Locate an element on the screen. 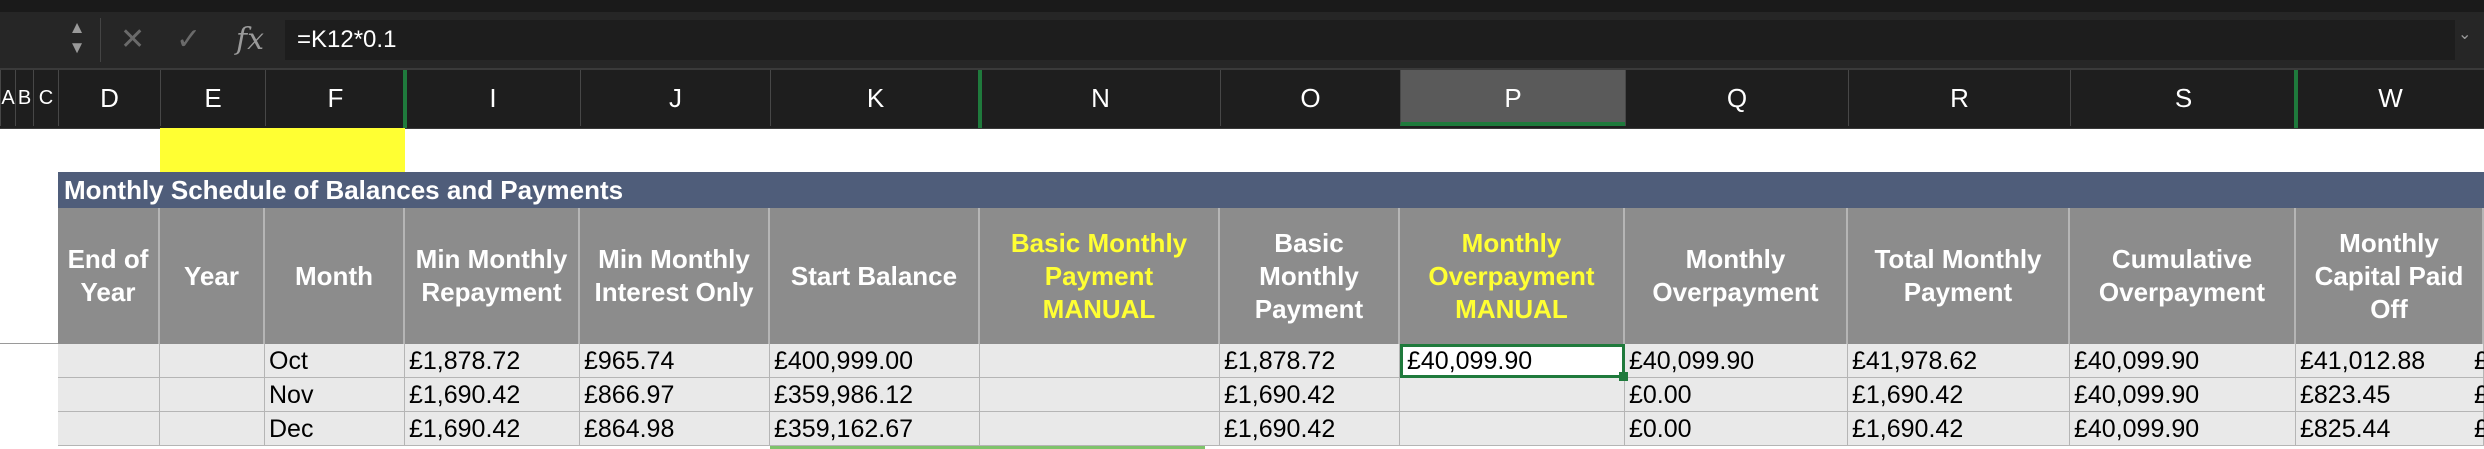  column-header-e: E is located at coordinates (212, 98).